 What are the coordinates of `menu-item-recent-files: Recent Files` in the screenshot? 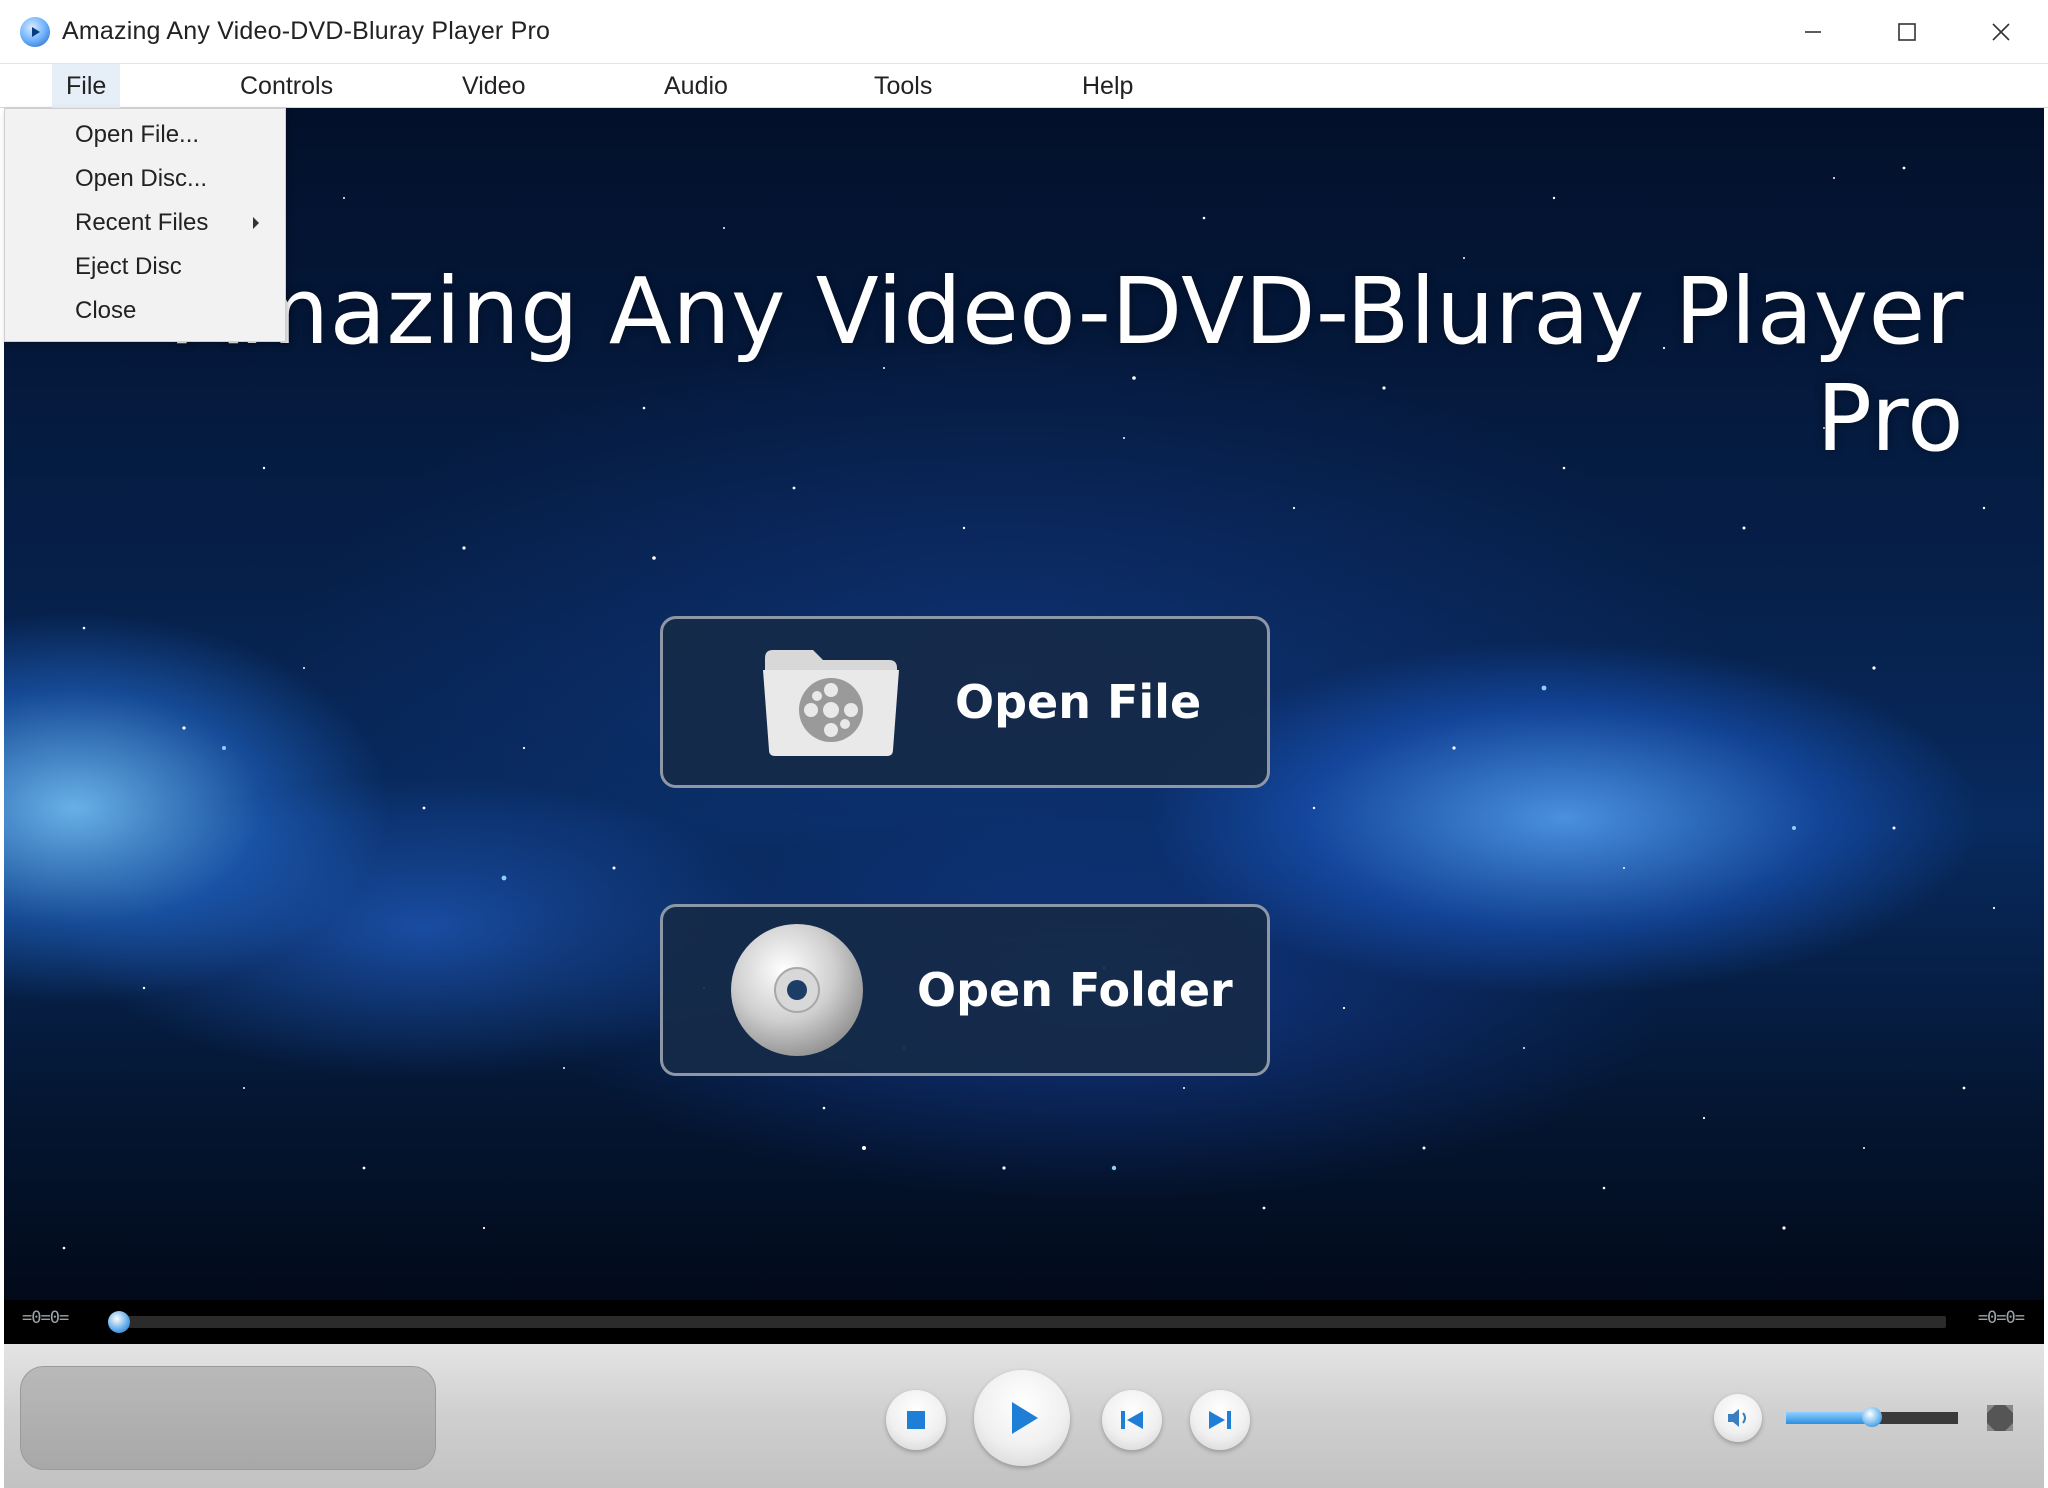 It's located at (145, 223).